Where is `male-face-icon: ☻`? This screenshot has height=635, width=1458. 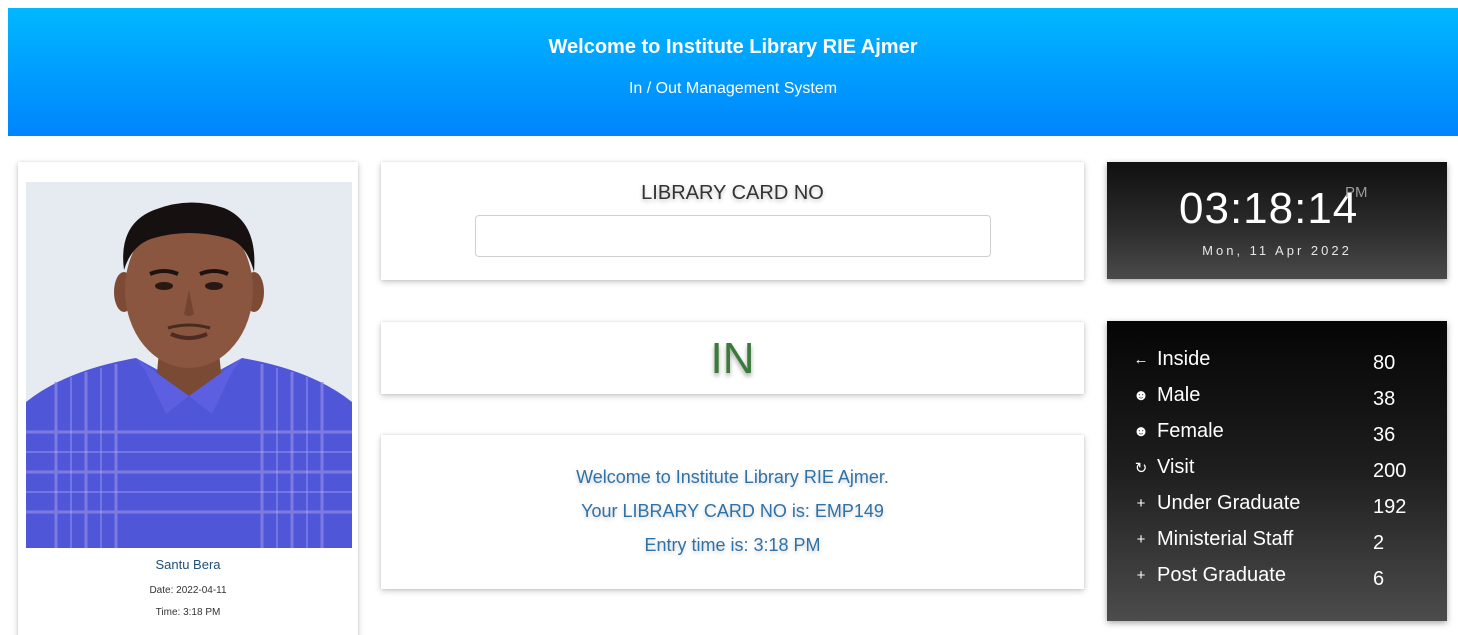 male-face-icon: ☻ is located at coordinates (1141, 395).